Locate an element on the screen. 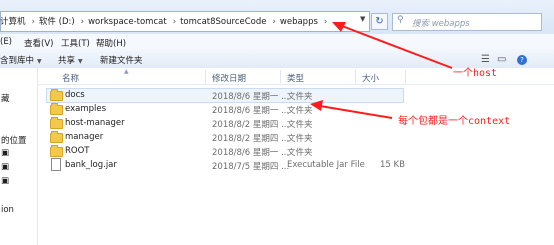 The width and height of the screenshot is (554, 245). annotation-arrow-context is located at coordinates (356, 112).